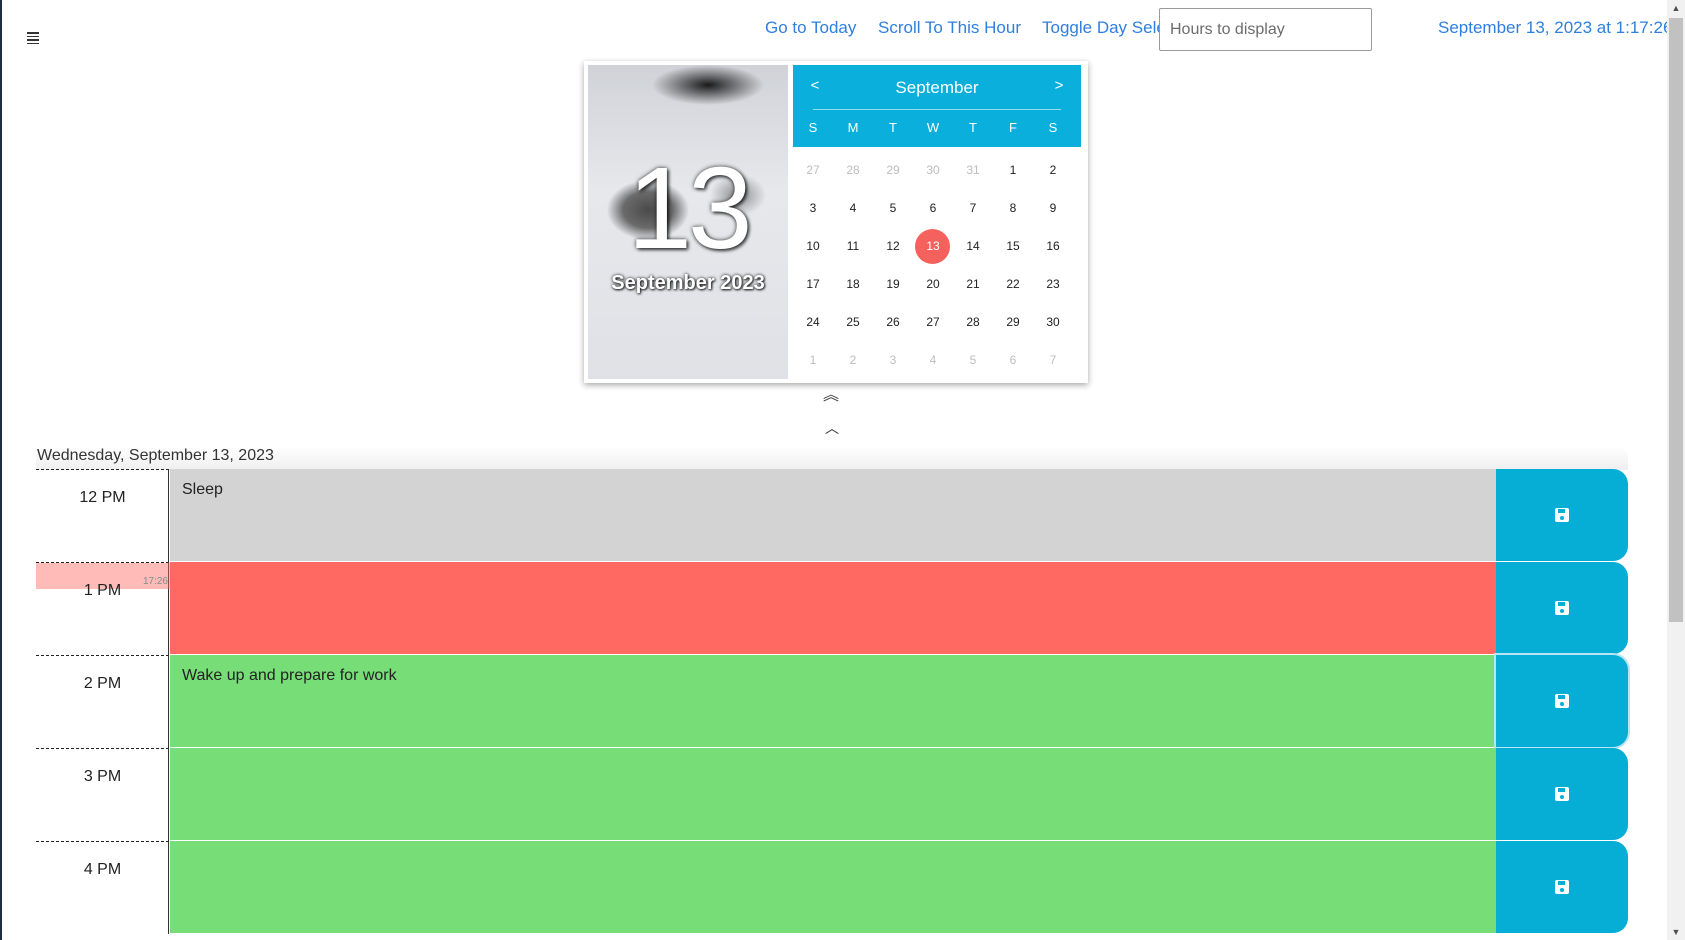 The width and height of the screenshot is (1685, 940). Describe the element at coordinates (831, 396) in the screenshot. I see `double-chevron-up-icon: ︽` at that location.